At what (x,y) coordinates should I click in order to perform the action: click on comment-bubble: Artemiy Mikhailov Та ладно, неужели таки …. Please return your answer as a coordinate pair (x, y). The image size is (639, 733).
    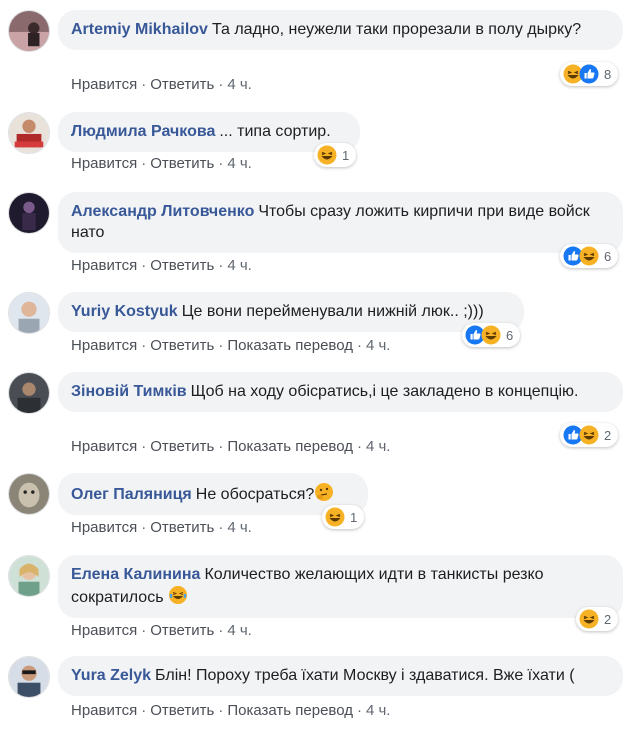
    Looking at the image, I should click on (340, 30).